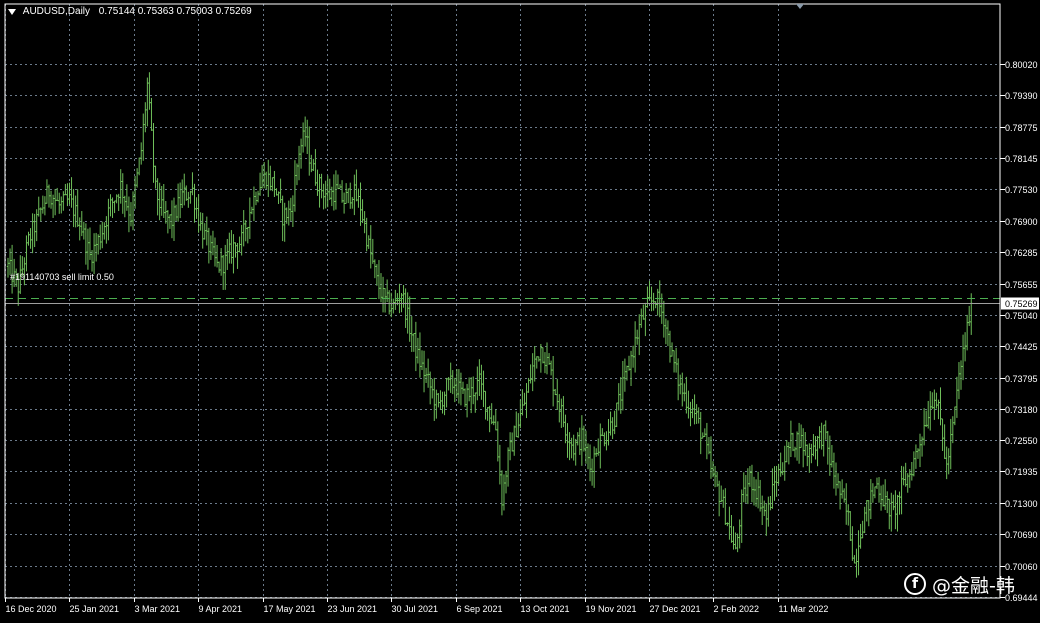  I want to click on watermark: f @金融-韩, so click(959, 584).